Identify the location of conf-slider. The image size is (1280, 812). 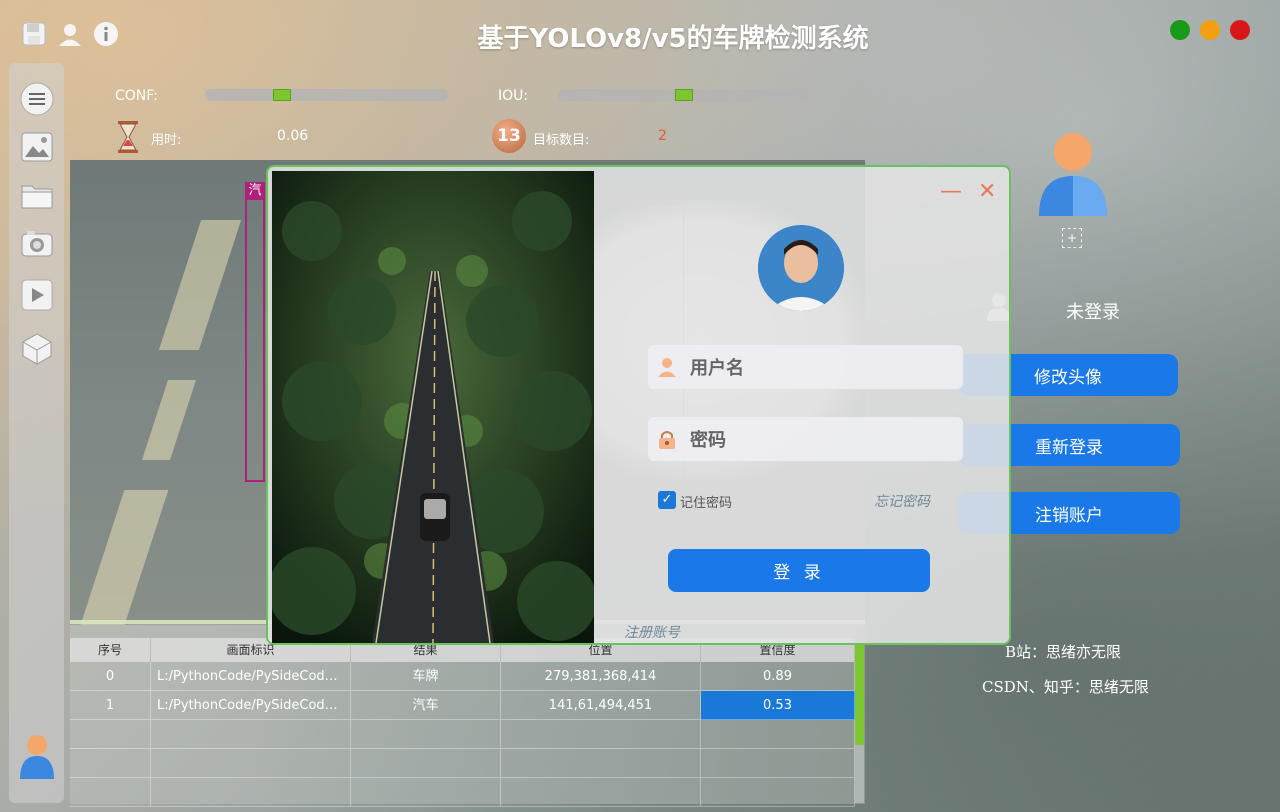
(326, 95).